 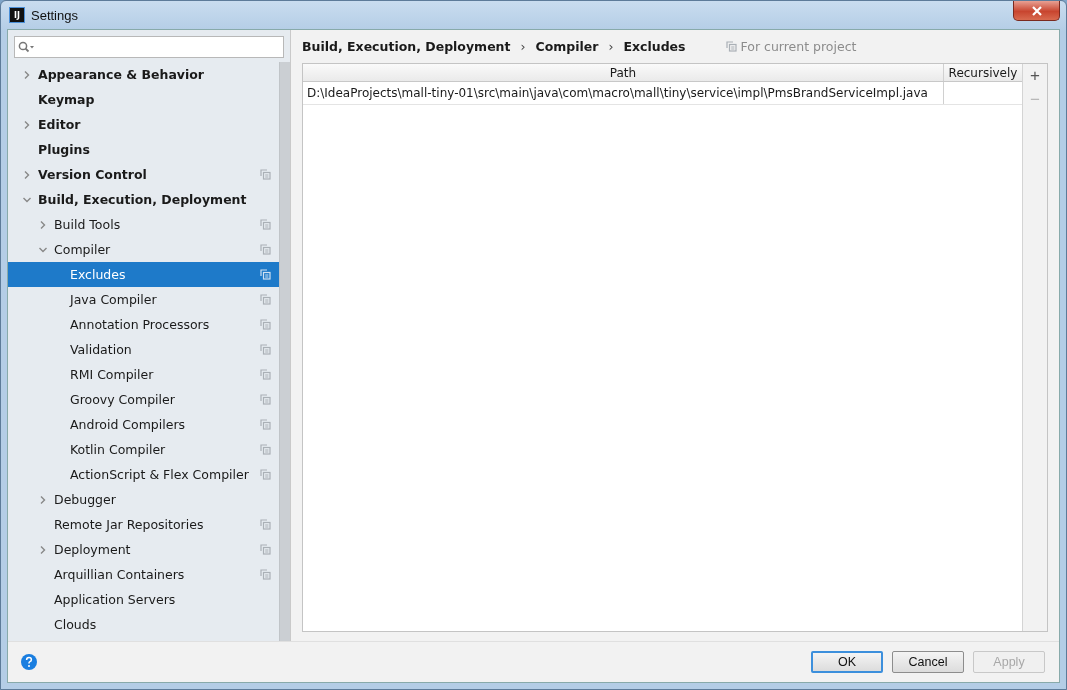 I want to click on app-icon: IJ, so click(x=17, y=15).